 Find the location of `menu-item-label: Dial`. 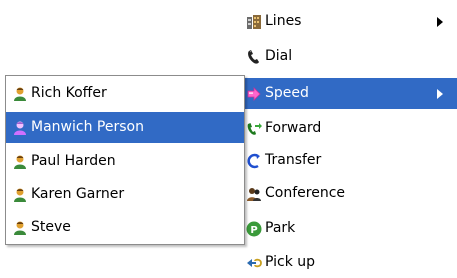

menu-item-label: Dial is located at coordinates (279, 56).